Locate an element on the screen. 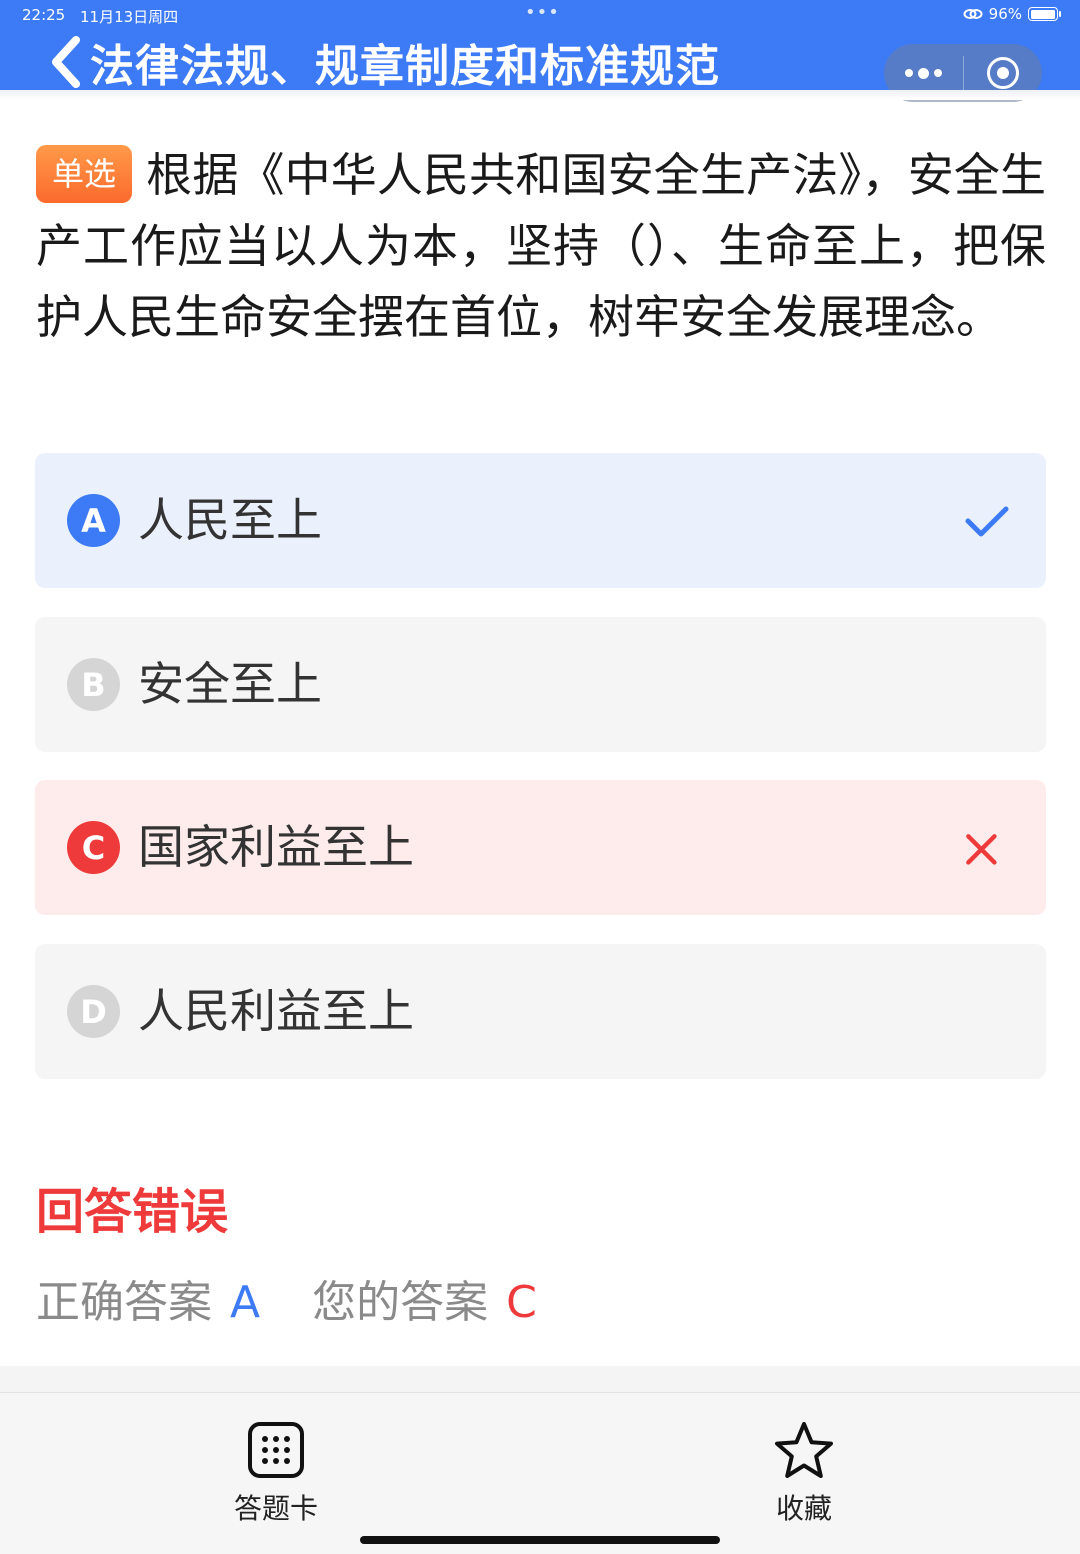 This screenshot has width=1080, height=1554. my-answer-label: 您的答案 is located at coordinates (400, 1302).